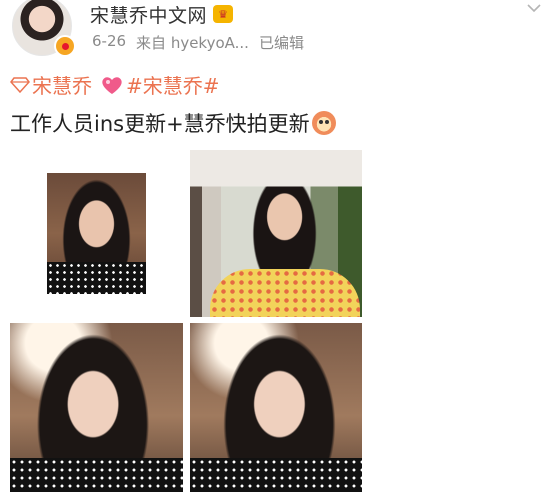 The image size is (554, 494). I want to click on topic-row: 宋慧乔 #宋慧乔#, so click(115, 84).